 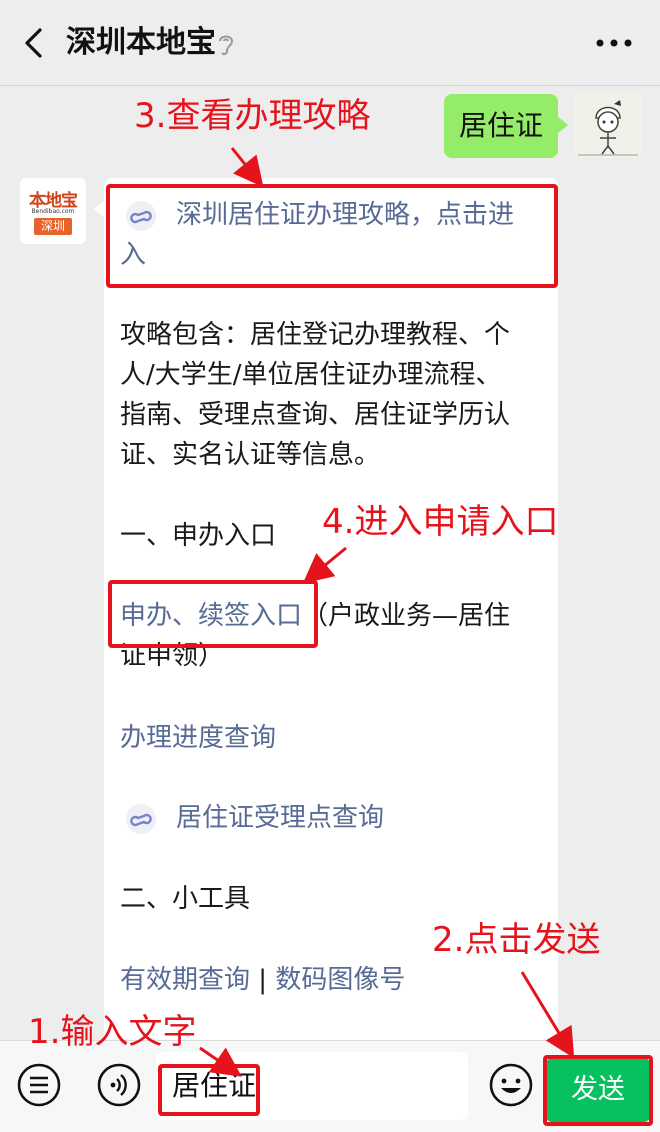 What do you see at coordinates (247, 167) in the screenshot?
I see `arrow-step3` at bounding box center [247, 167].